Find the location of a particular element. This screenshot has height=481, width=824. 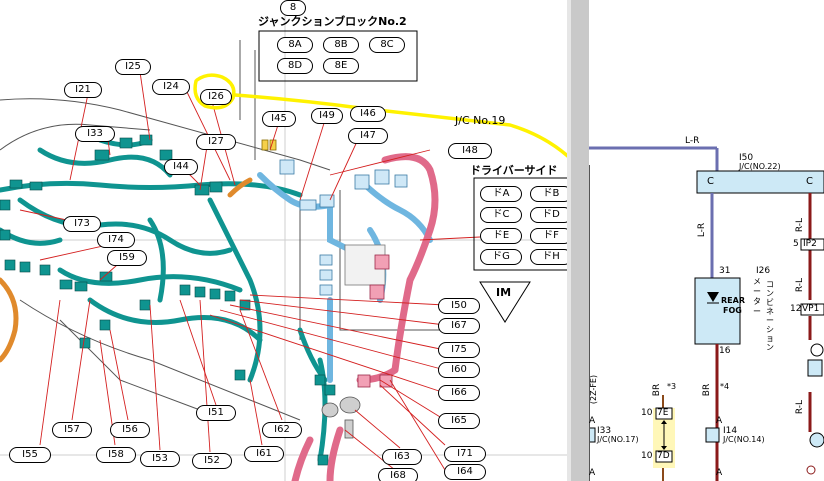

connector-label-i63: I63 is located at coordinates (402, 457).